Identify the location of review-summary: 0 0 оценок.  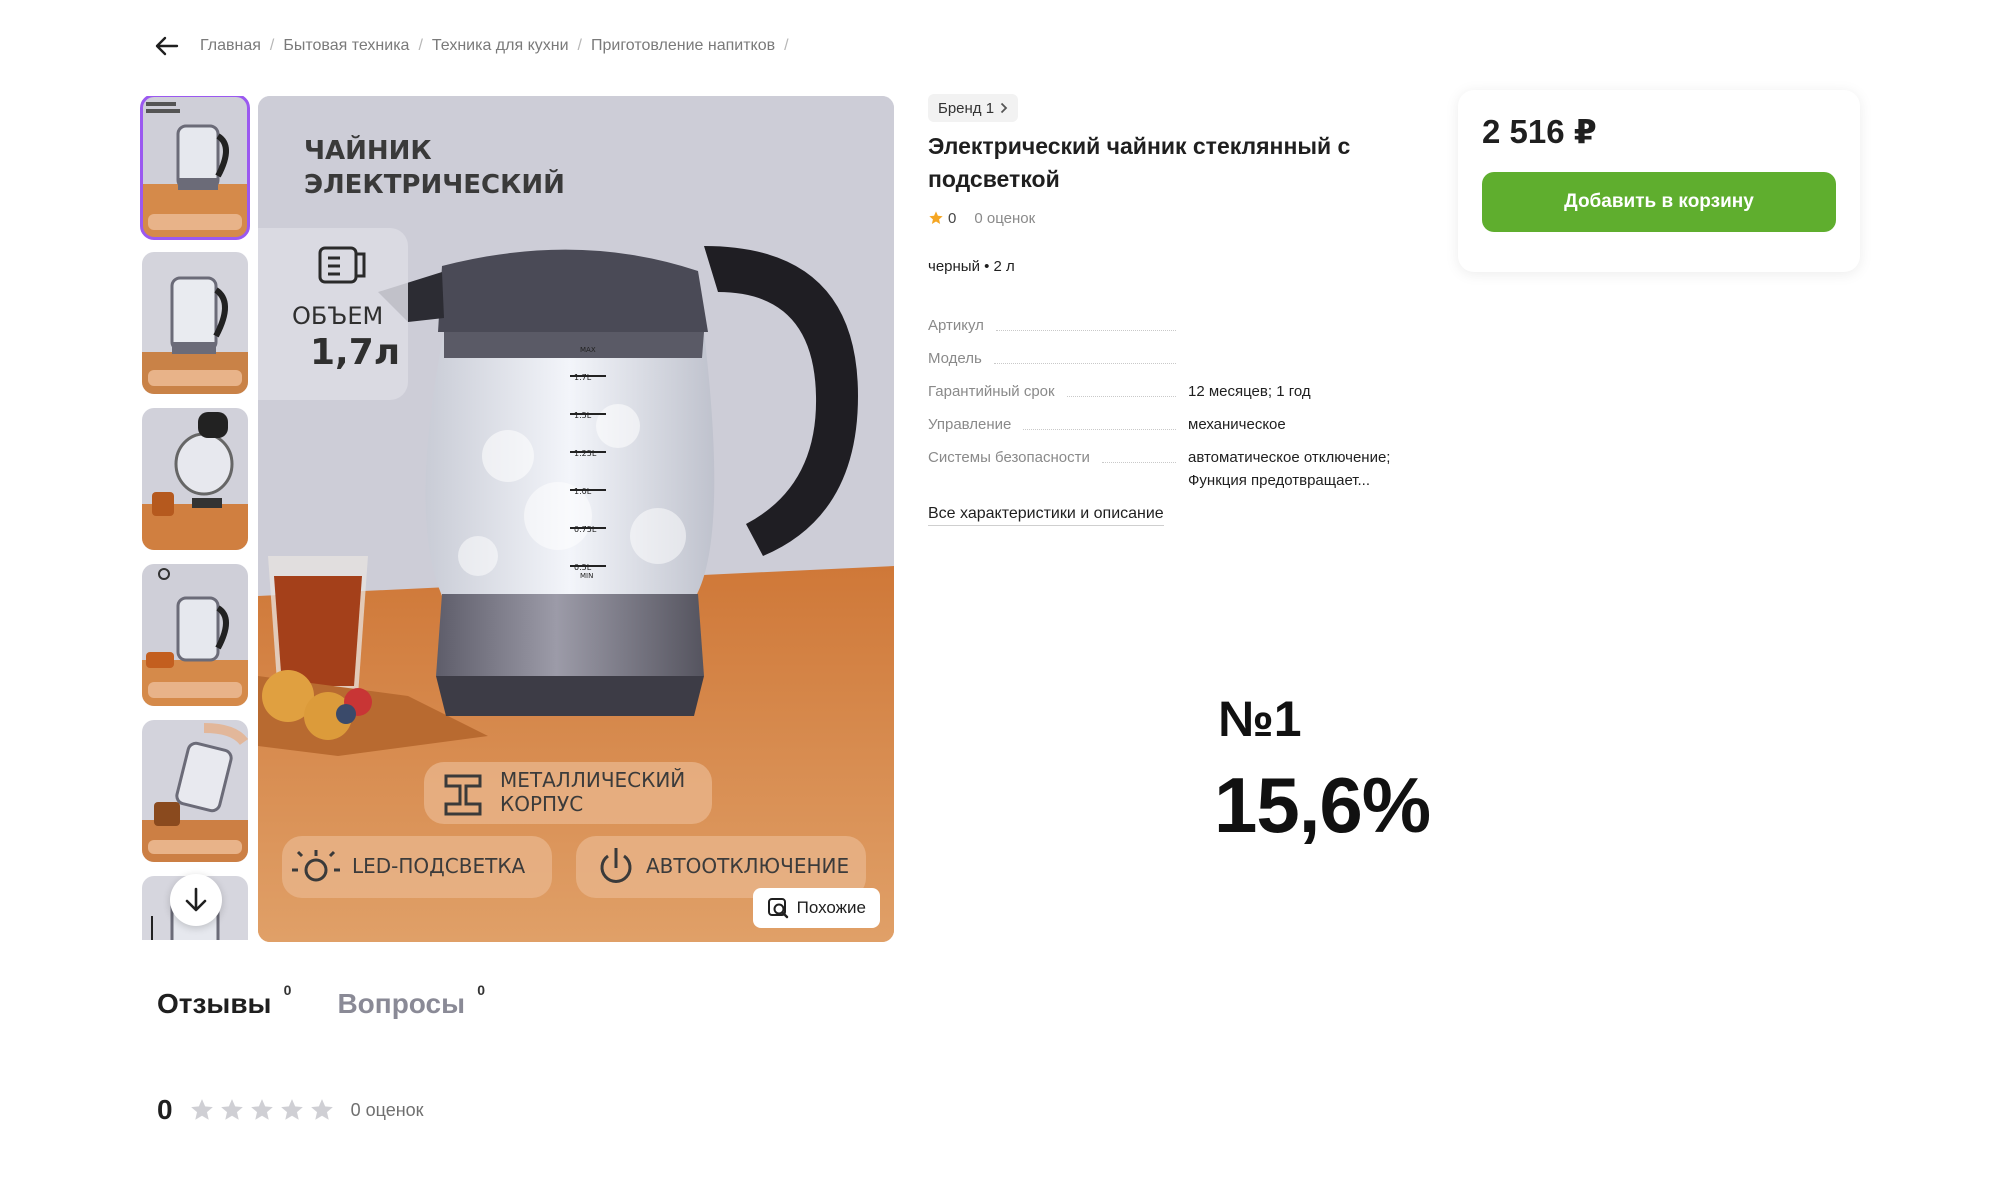
(290, 1110).